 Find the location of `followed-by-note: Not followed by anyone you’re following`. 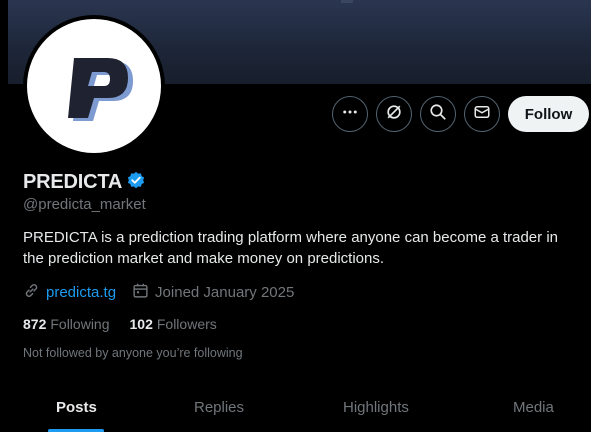

followed-by-note: Not followed by anyone you’re following is located at coordinates (133, 353).